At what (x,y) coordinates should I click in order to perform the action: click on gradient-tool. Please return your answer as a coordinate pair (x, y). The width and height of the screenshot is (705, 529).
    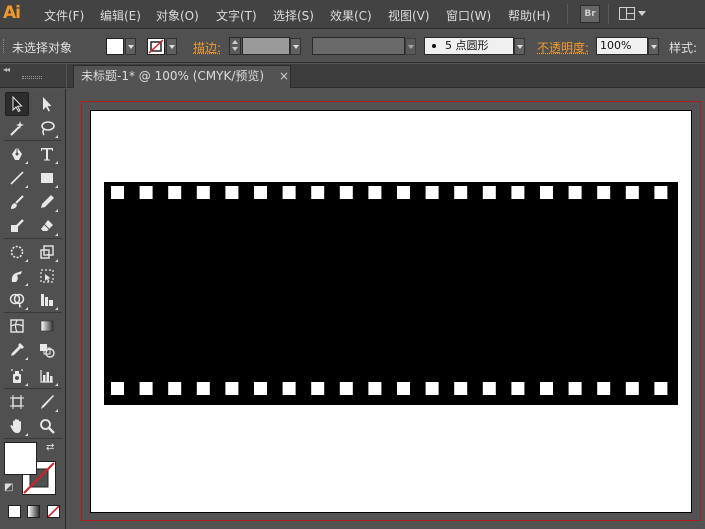
    Looking at the image, I should click on (47, 326).